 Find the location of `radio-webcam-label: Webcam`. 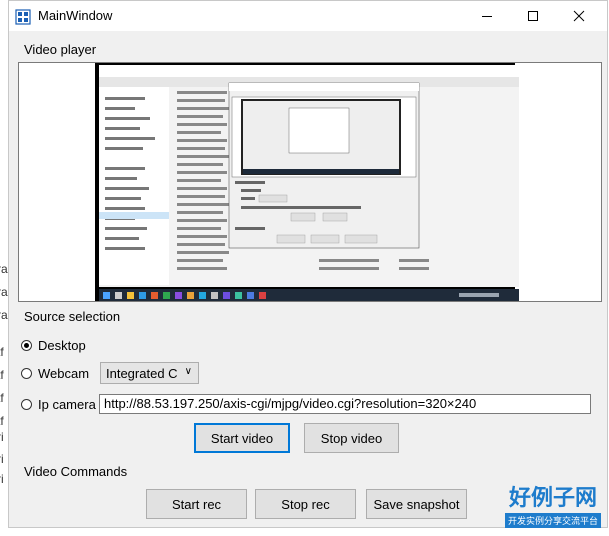

radio-webcam-label: Webcam is located at coordinates (64, 373).